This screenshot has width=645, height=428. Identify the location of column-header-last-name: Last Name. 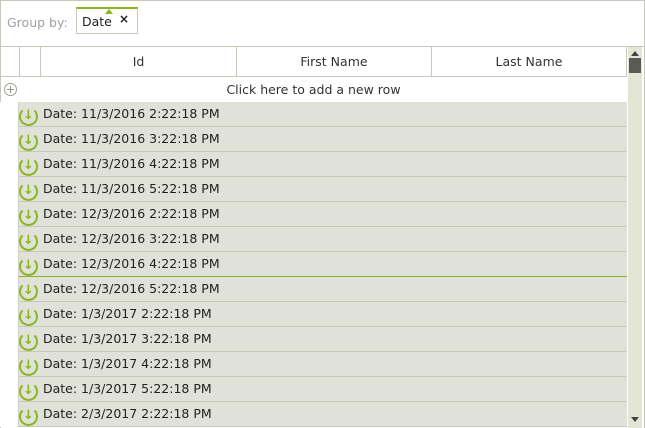
(529, 61).